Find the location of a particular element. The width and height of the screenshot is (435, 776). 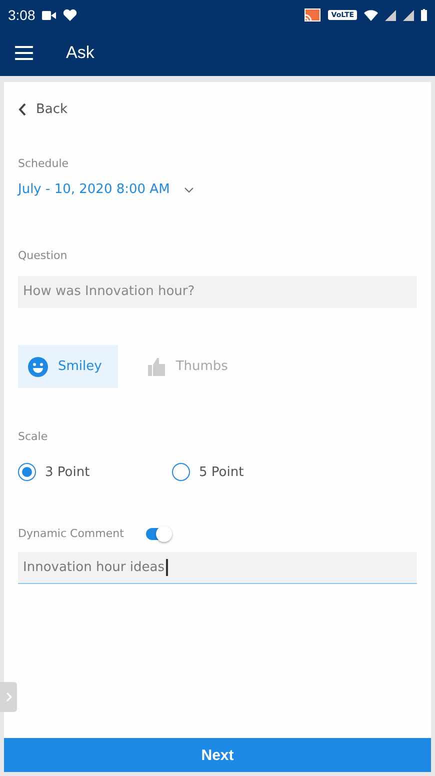

back-button: Back is located at coordinates (43, 109).